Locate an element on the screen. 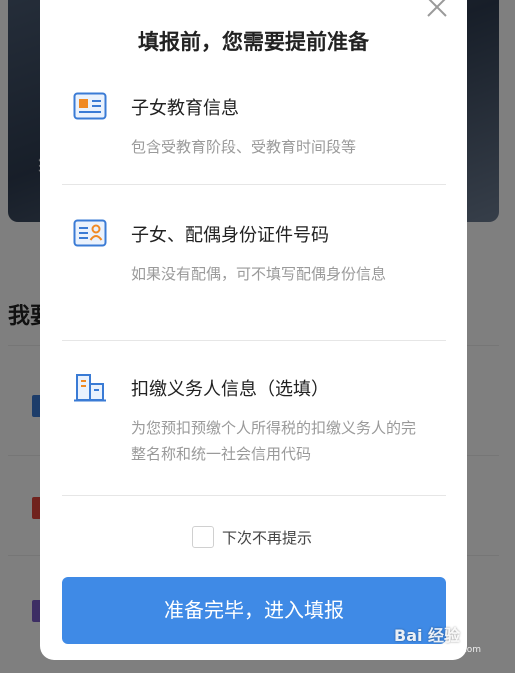 This screenshot has height=673, width=515. dont-show-again-option: 下次不再提示 is located at coordinates (253, 537).